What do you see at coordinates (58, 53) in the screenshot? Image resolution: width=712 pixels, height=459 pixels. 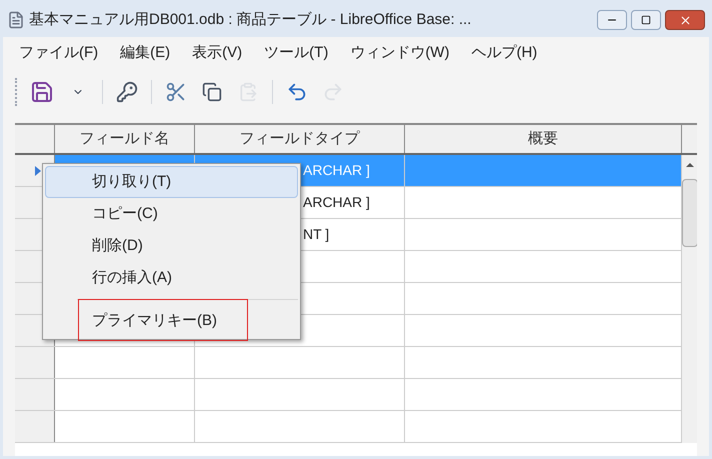 I see `menu-item: ファイル(F)` at bounding box center [58, 53].